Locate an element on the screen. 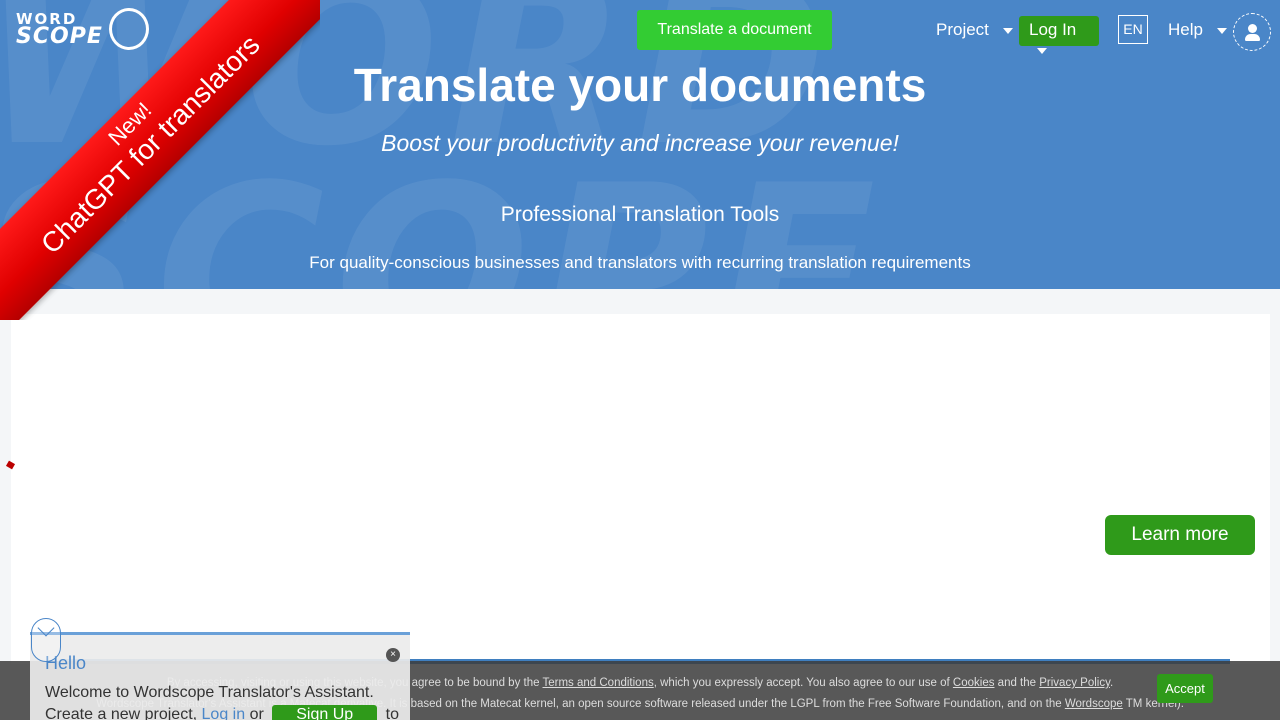 The height and width of the screenshot is (720, 1280). accept-cookies-button: Accept is located at coordinates (1185, 688).